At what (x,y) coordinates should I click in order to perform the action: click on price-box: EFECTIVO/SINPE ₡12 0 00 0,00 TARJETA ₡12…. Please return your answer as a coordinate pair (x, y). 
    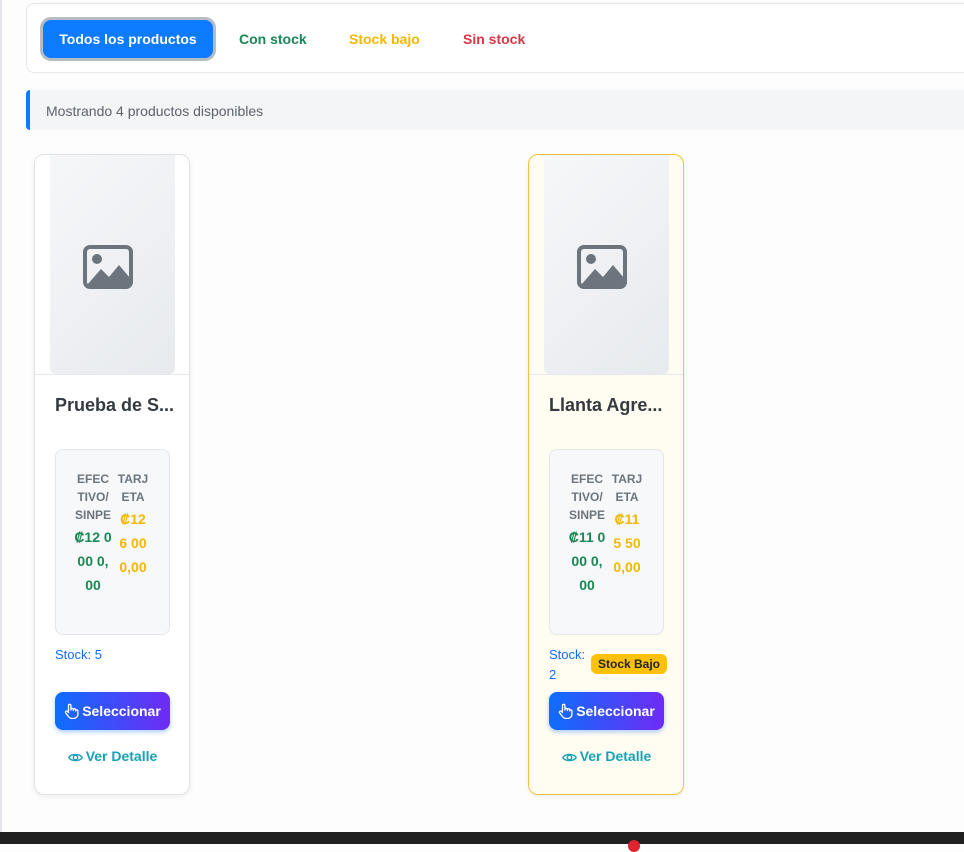
    Looking at the image, I should click on (112, 542).